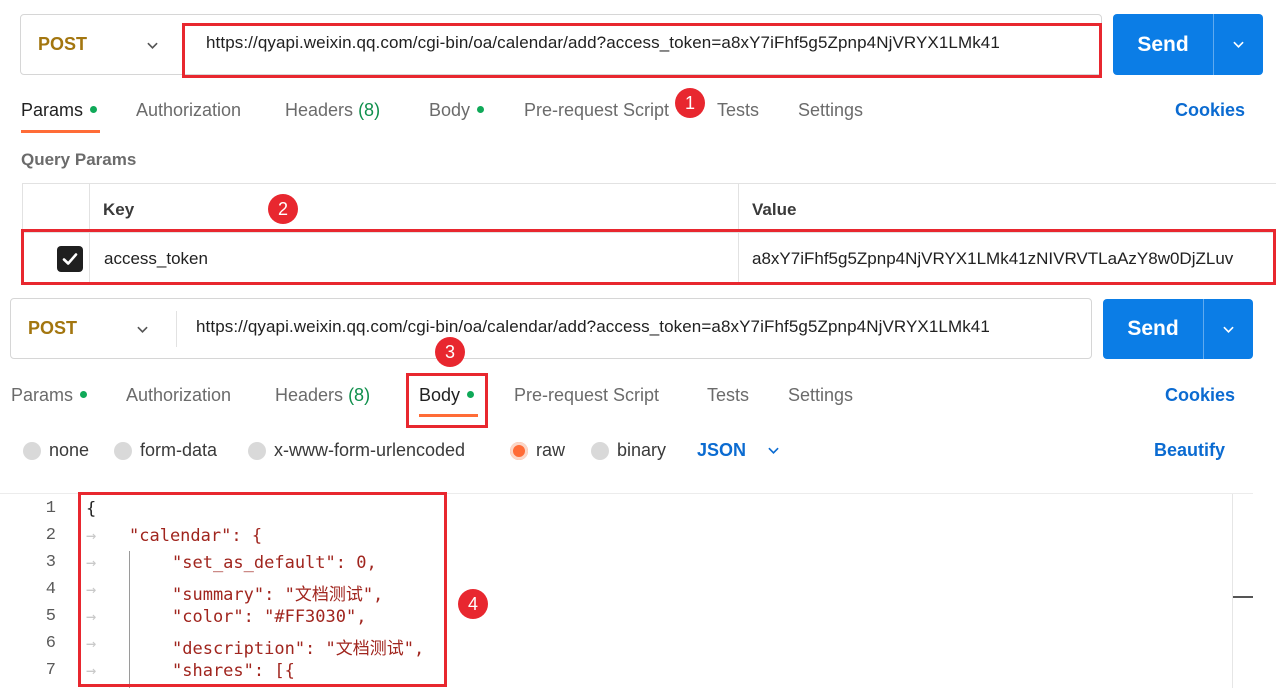 This screenshot has width=1276, height=688. Describe the element at coordinates (50, 616) in the screenshot. I see `line-number: 5` at that location.